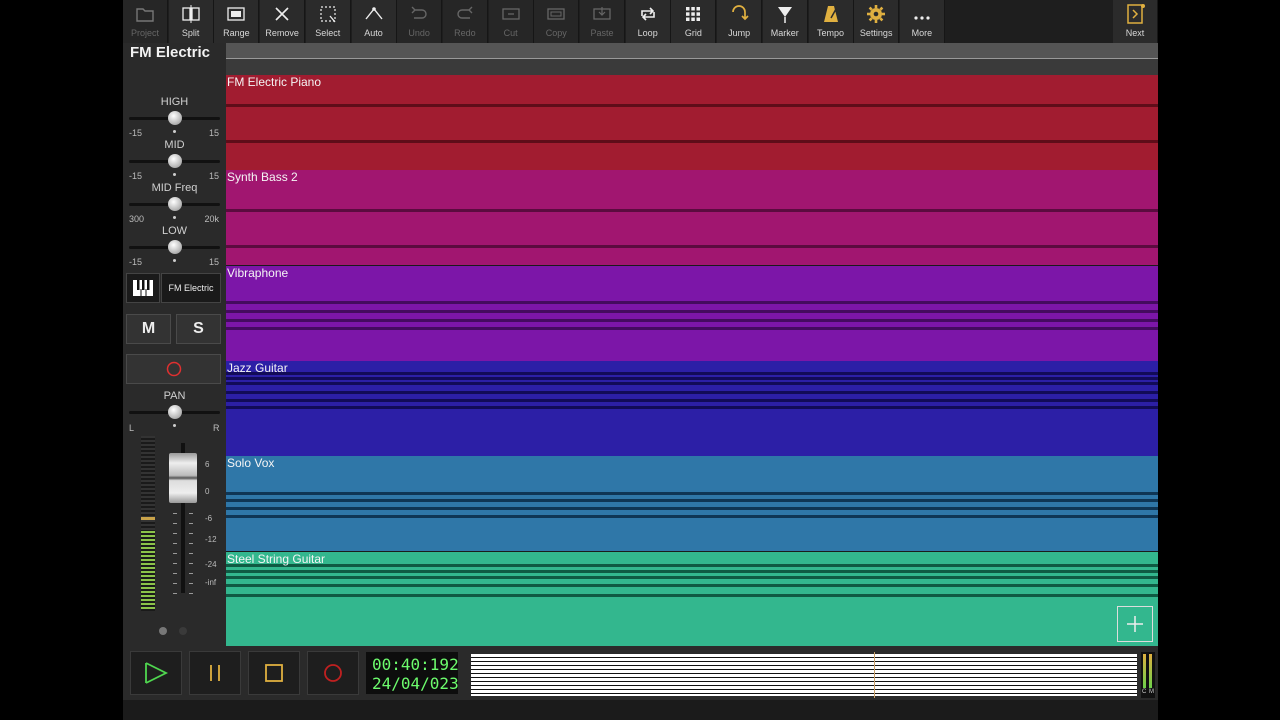 The width and height of the screenshot is (1280, 720). Describe the element at coordinates (257, 367) in the screenshot. I see `track-name: Jazz Guitar` at that location.